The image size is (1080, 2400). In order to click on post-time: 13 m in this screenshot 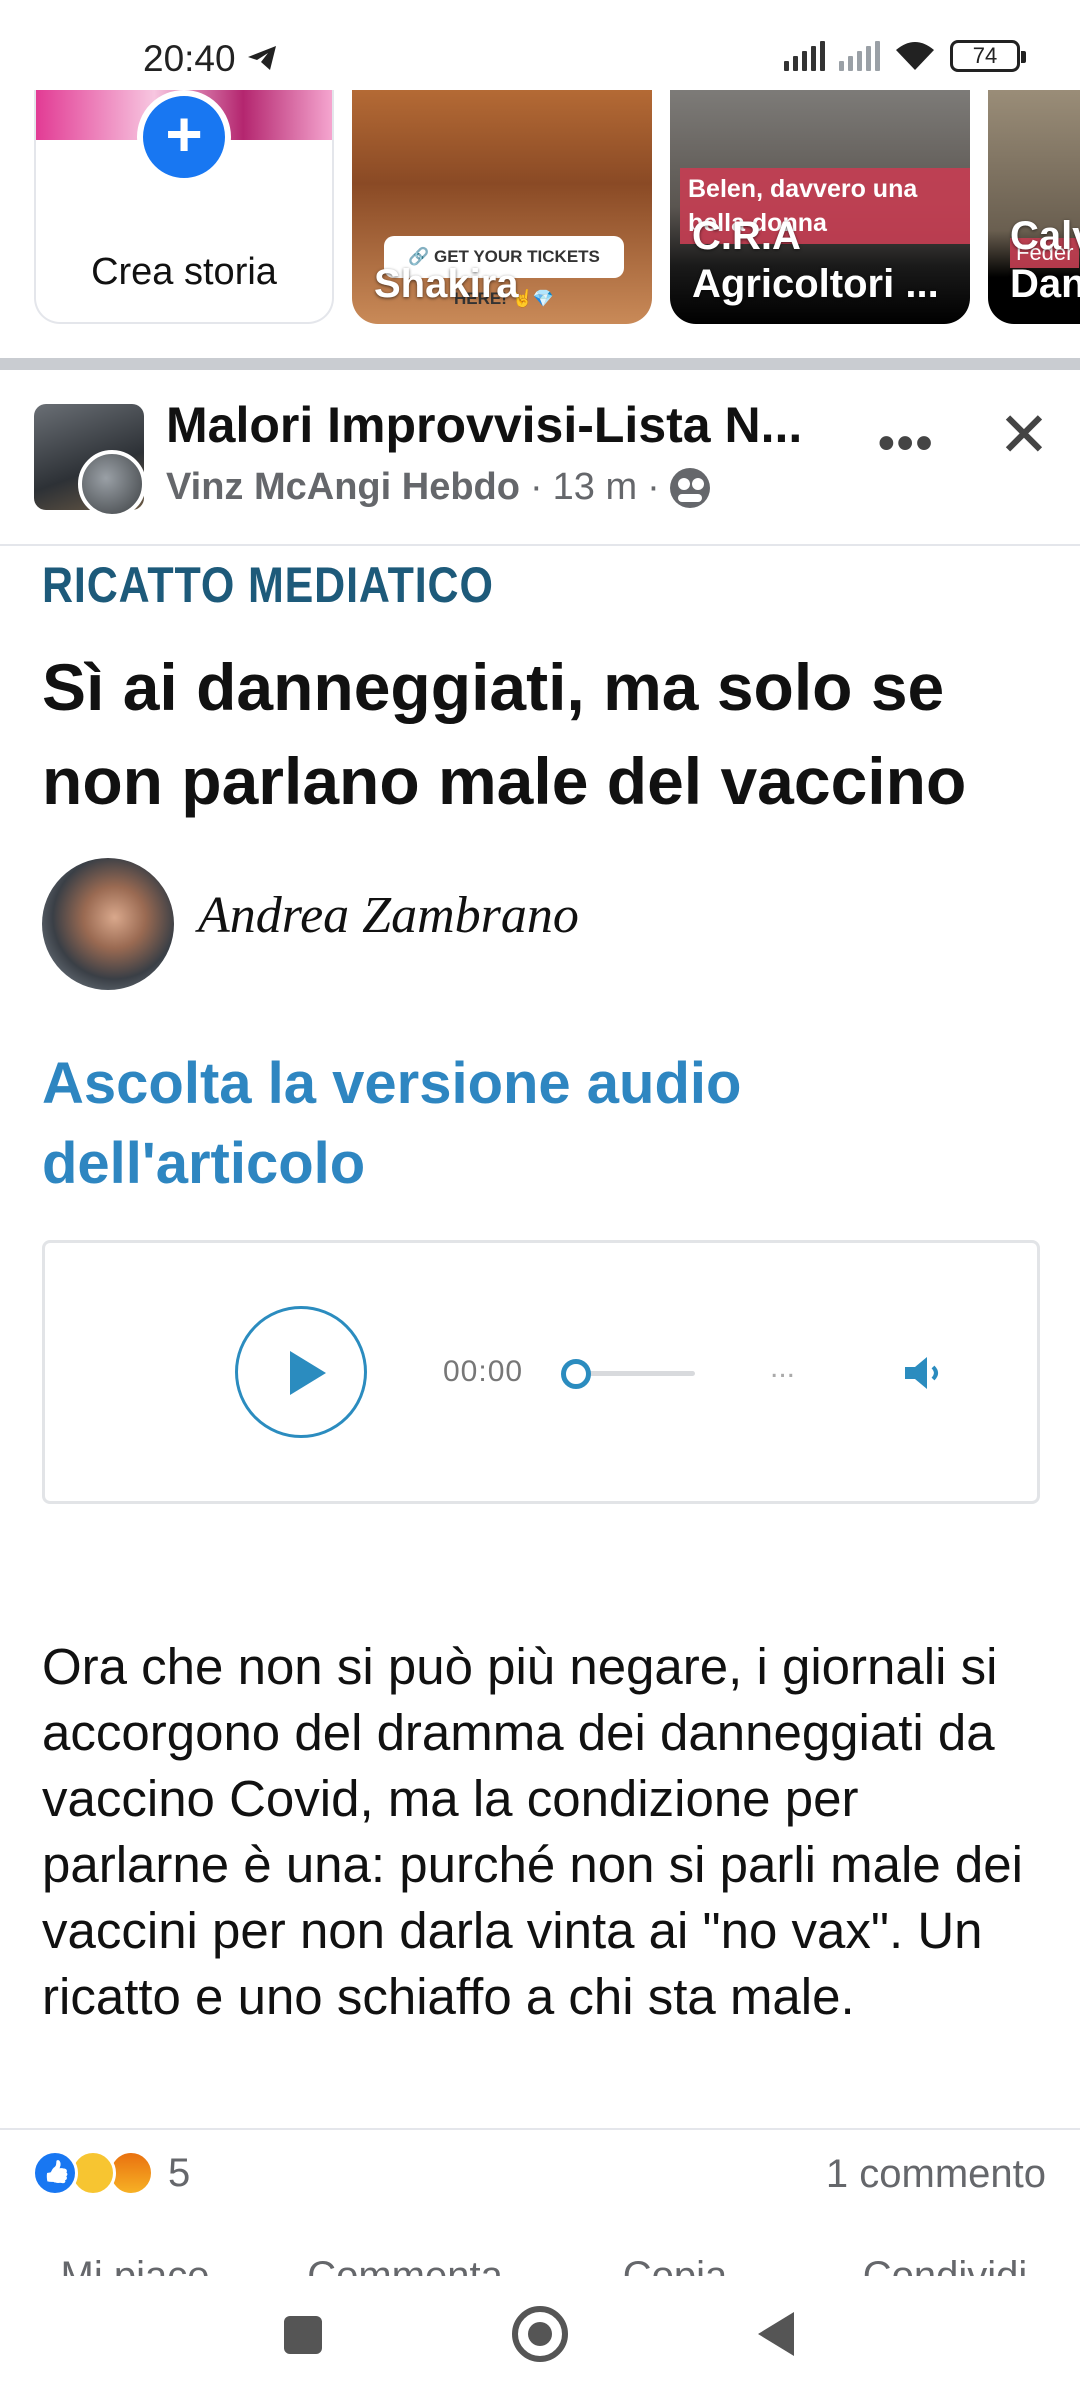, I will do `click(595, 487)`.